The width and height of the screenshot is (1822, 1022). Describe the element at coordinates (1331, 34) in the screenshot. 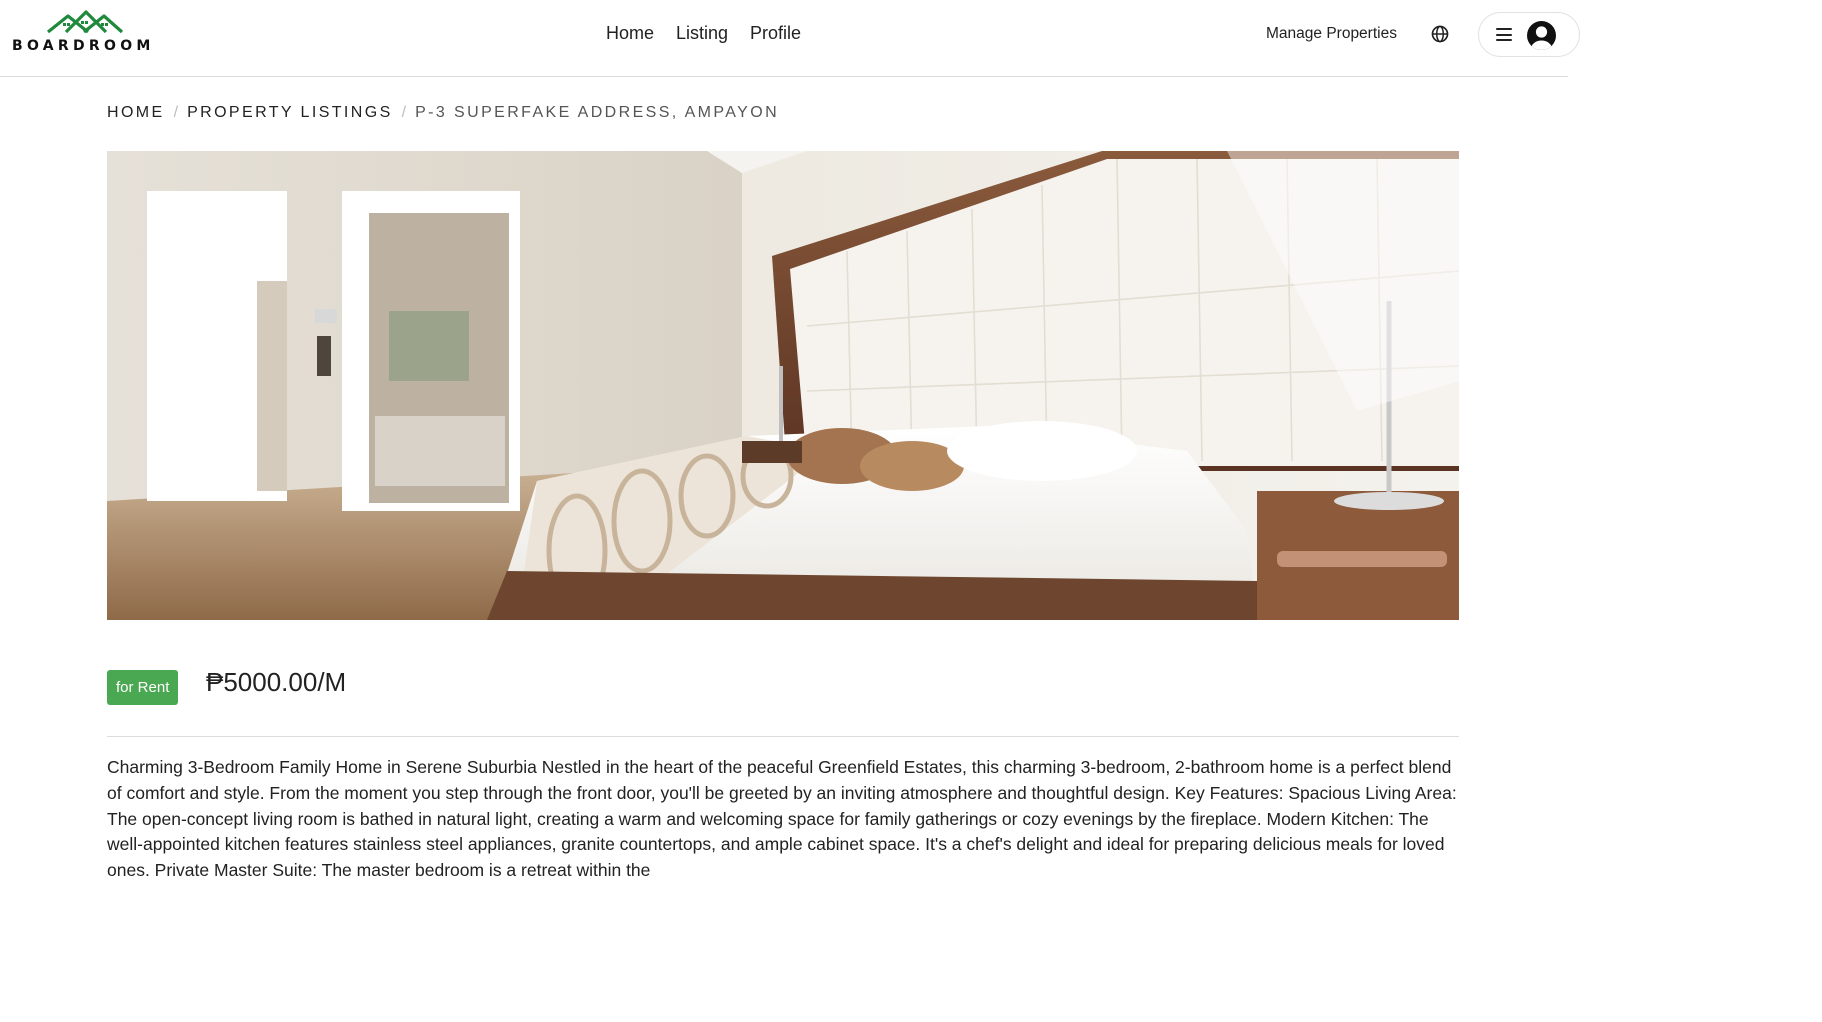

I see `manage-properties-link: Manage Properties` at that location.